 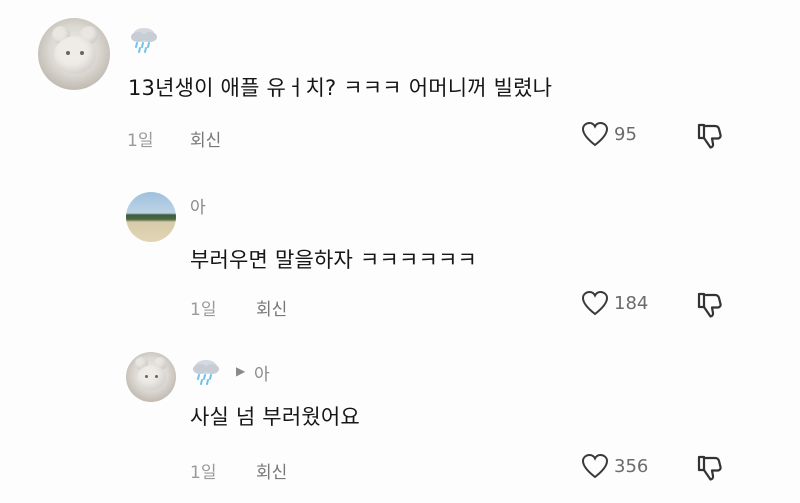 I want to click on comment-text: 사실 넘 부러웠어요, so click(x=275, y=417).